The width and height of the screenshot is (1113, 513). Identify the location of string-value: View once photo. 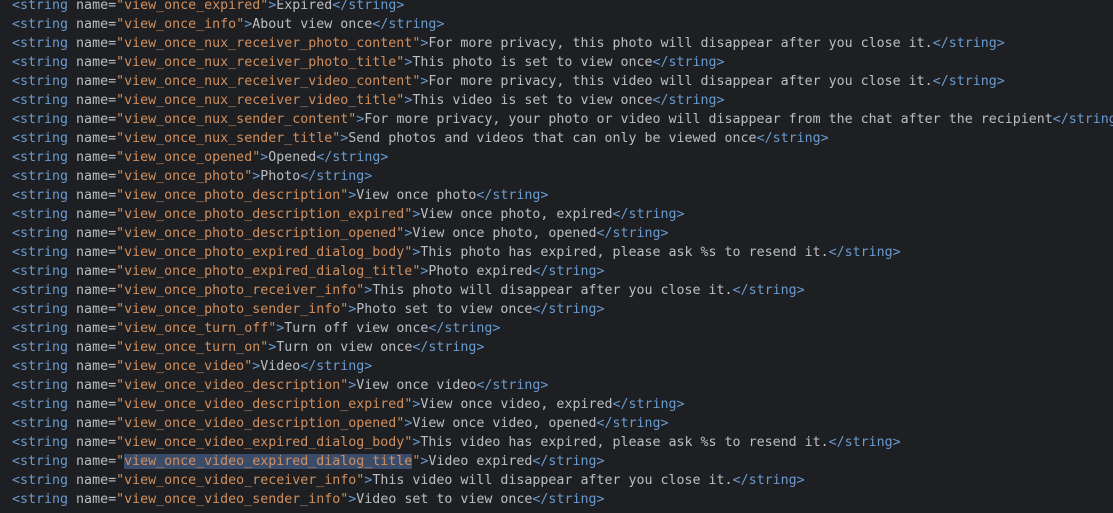
(416, 195).